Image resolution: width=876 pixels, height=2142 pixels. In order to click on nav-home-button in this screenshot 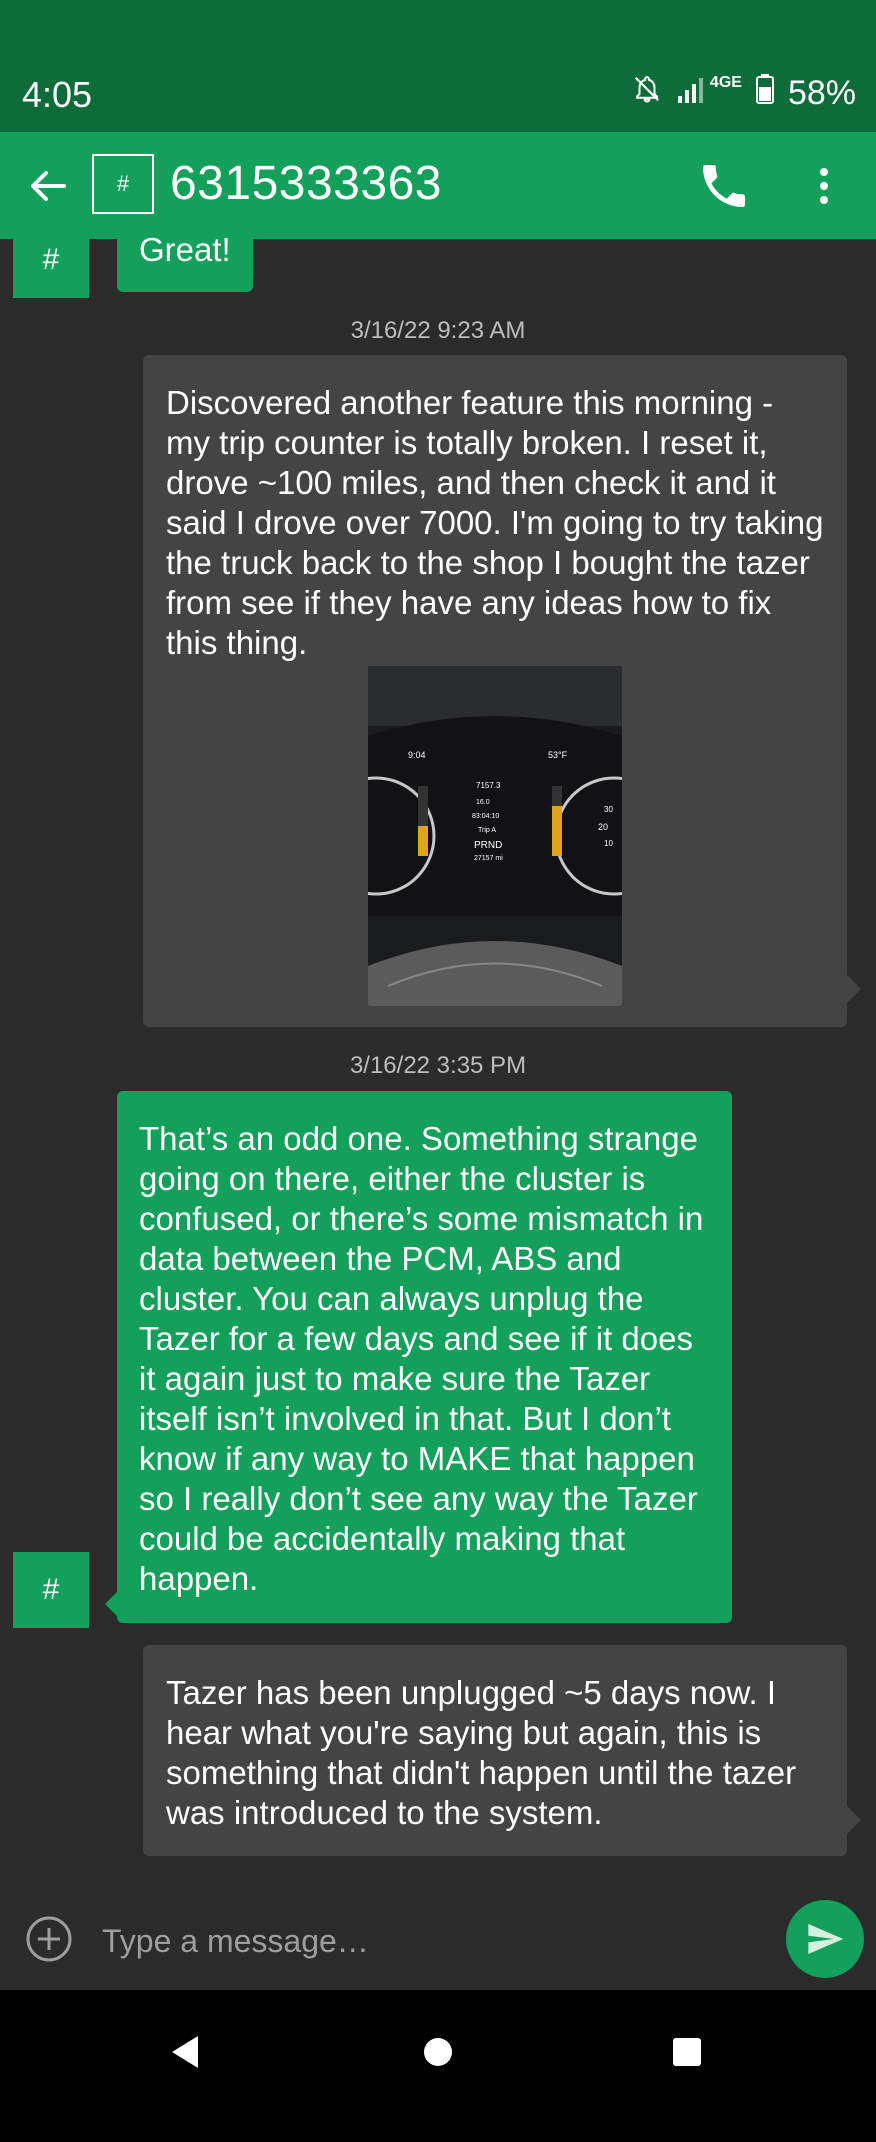, I will do `click(438, 2052)`.